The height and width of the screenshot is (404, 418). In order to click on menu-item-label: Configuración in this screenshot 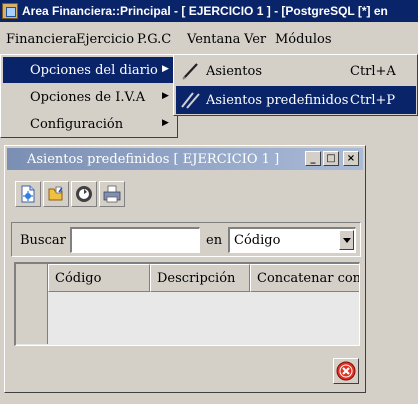, I will do `click(77, 124)`.